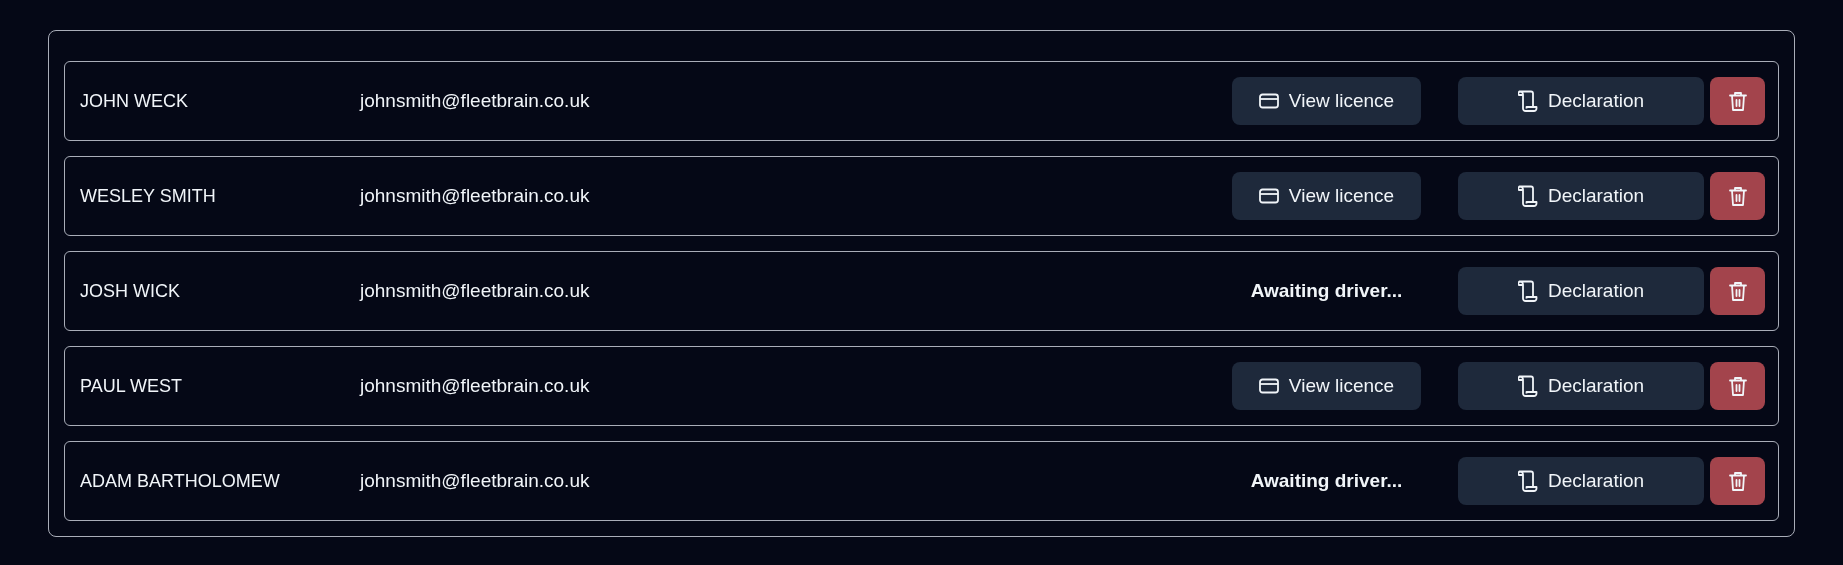 This screenshot has height=565, width=1843. I want to click on driver-name: PAUL WEST, so click(131, 386).